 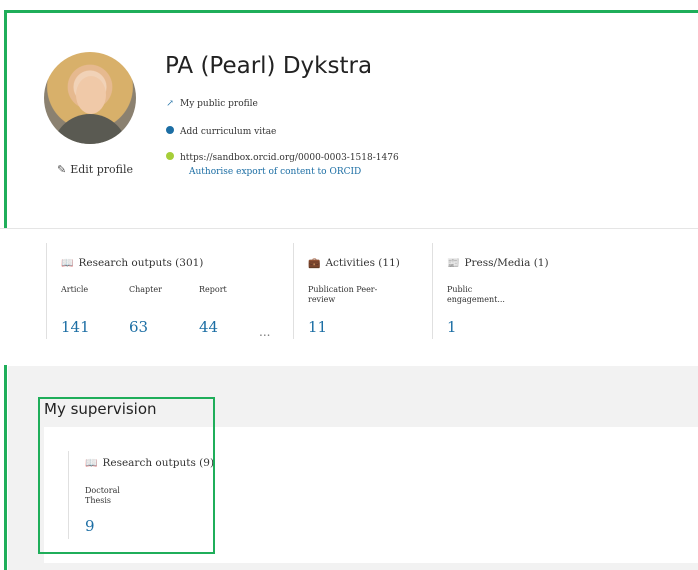 I want to click on pencil-icon: ✎, so click(x=62, y=169).